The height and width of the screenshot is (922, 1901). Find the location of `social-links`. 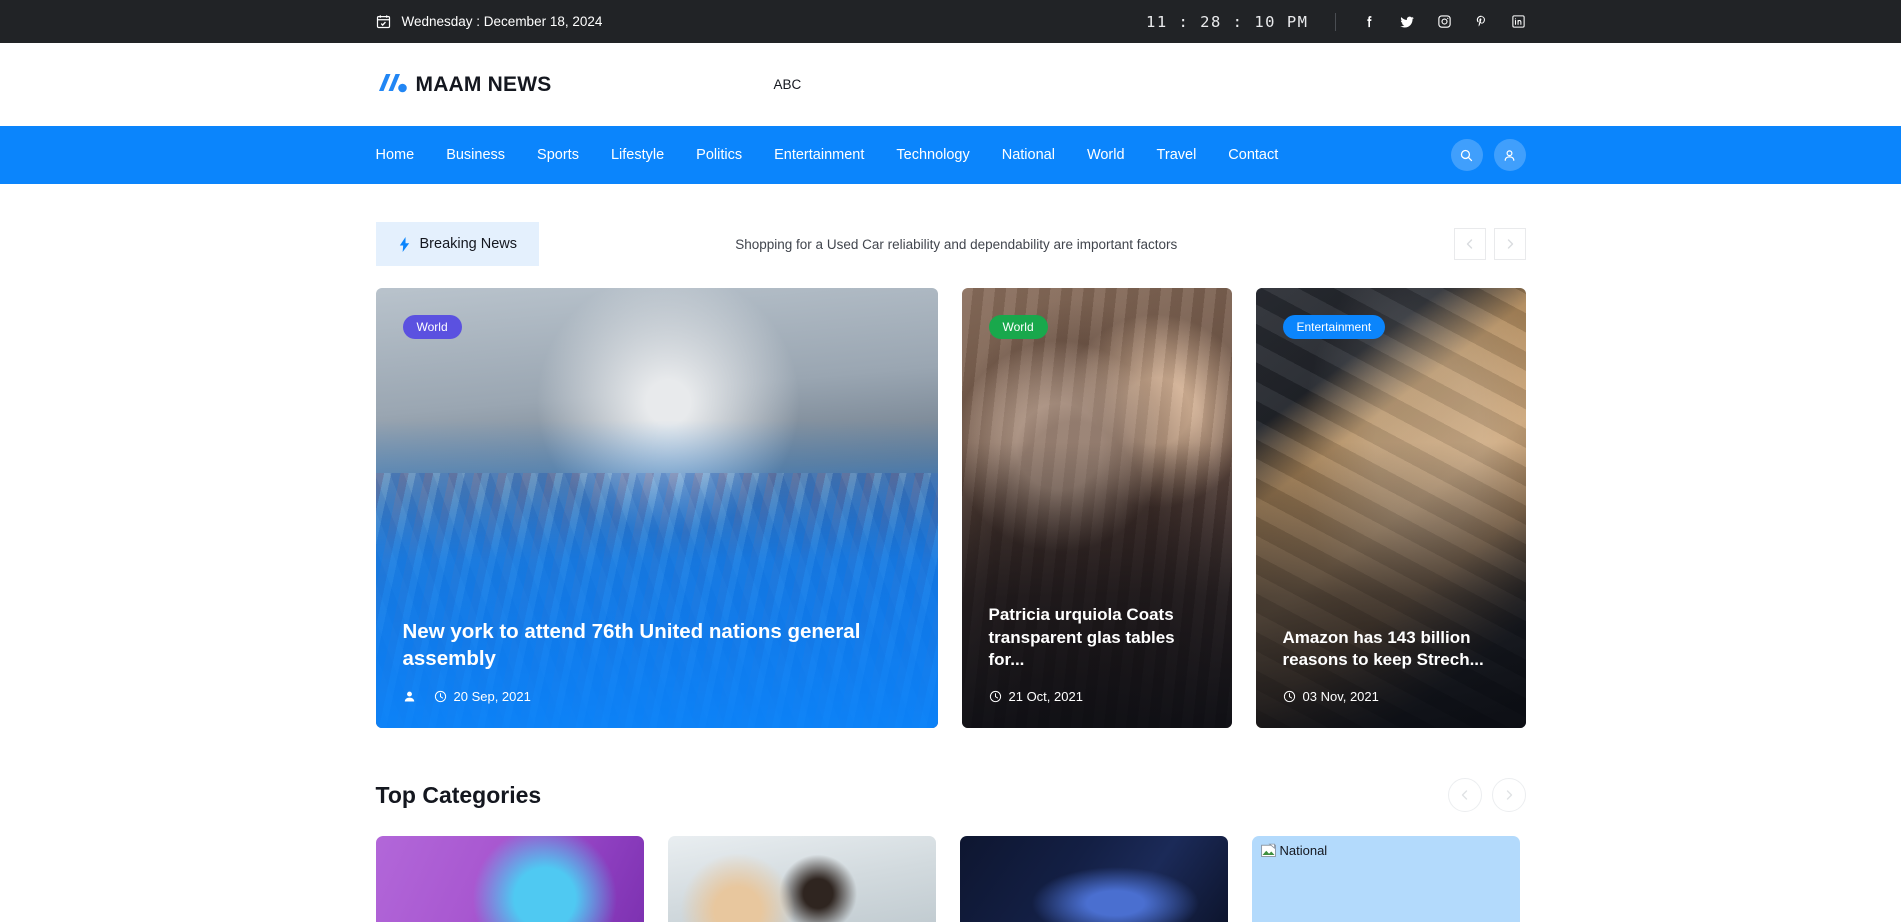

social-links is located at coordinates (1444, 22).